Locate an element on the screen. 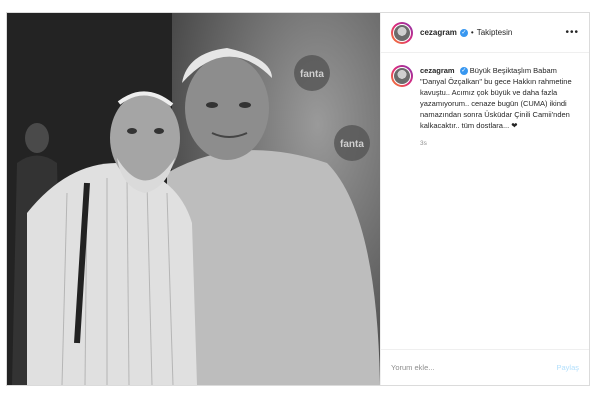 The image size is (600, 408). username-link: cezagram is located at coordinates (438, 32).